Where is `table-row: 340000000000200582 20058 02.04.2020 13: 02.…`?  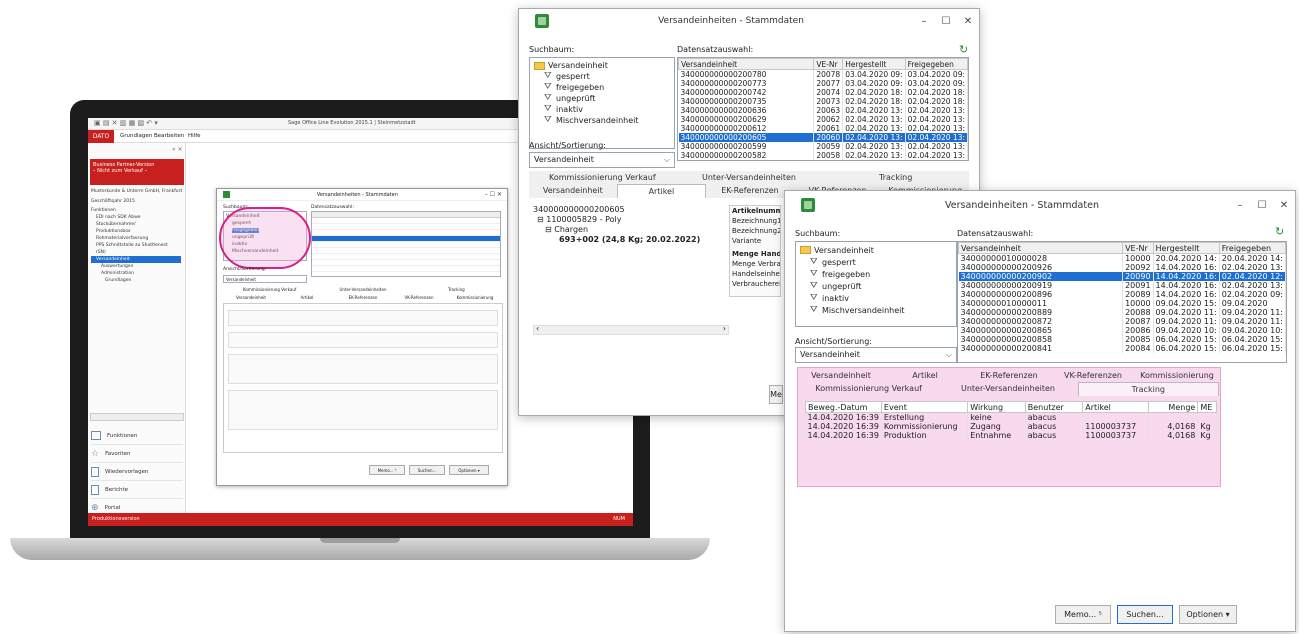 table-row: 340000000000200582 20058 02.04.2020 13: 02.… is located at coordinates (823, 155).